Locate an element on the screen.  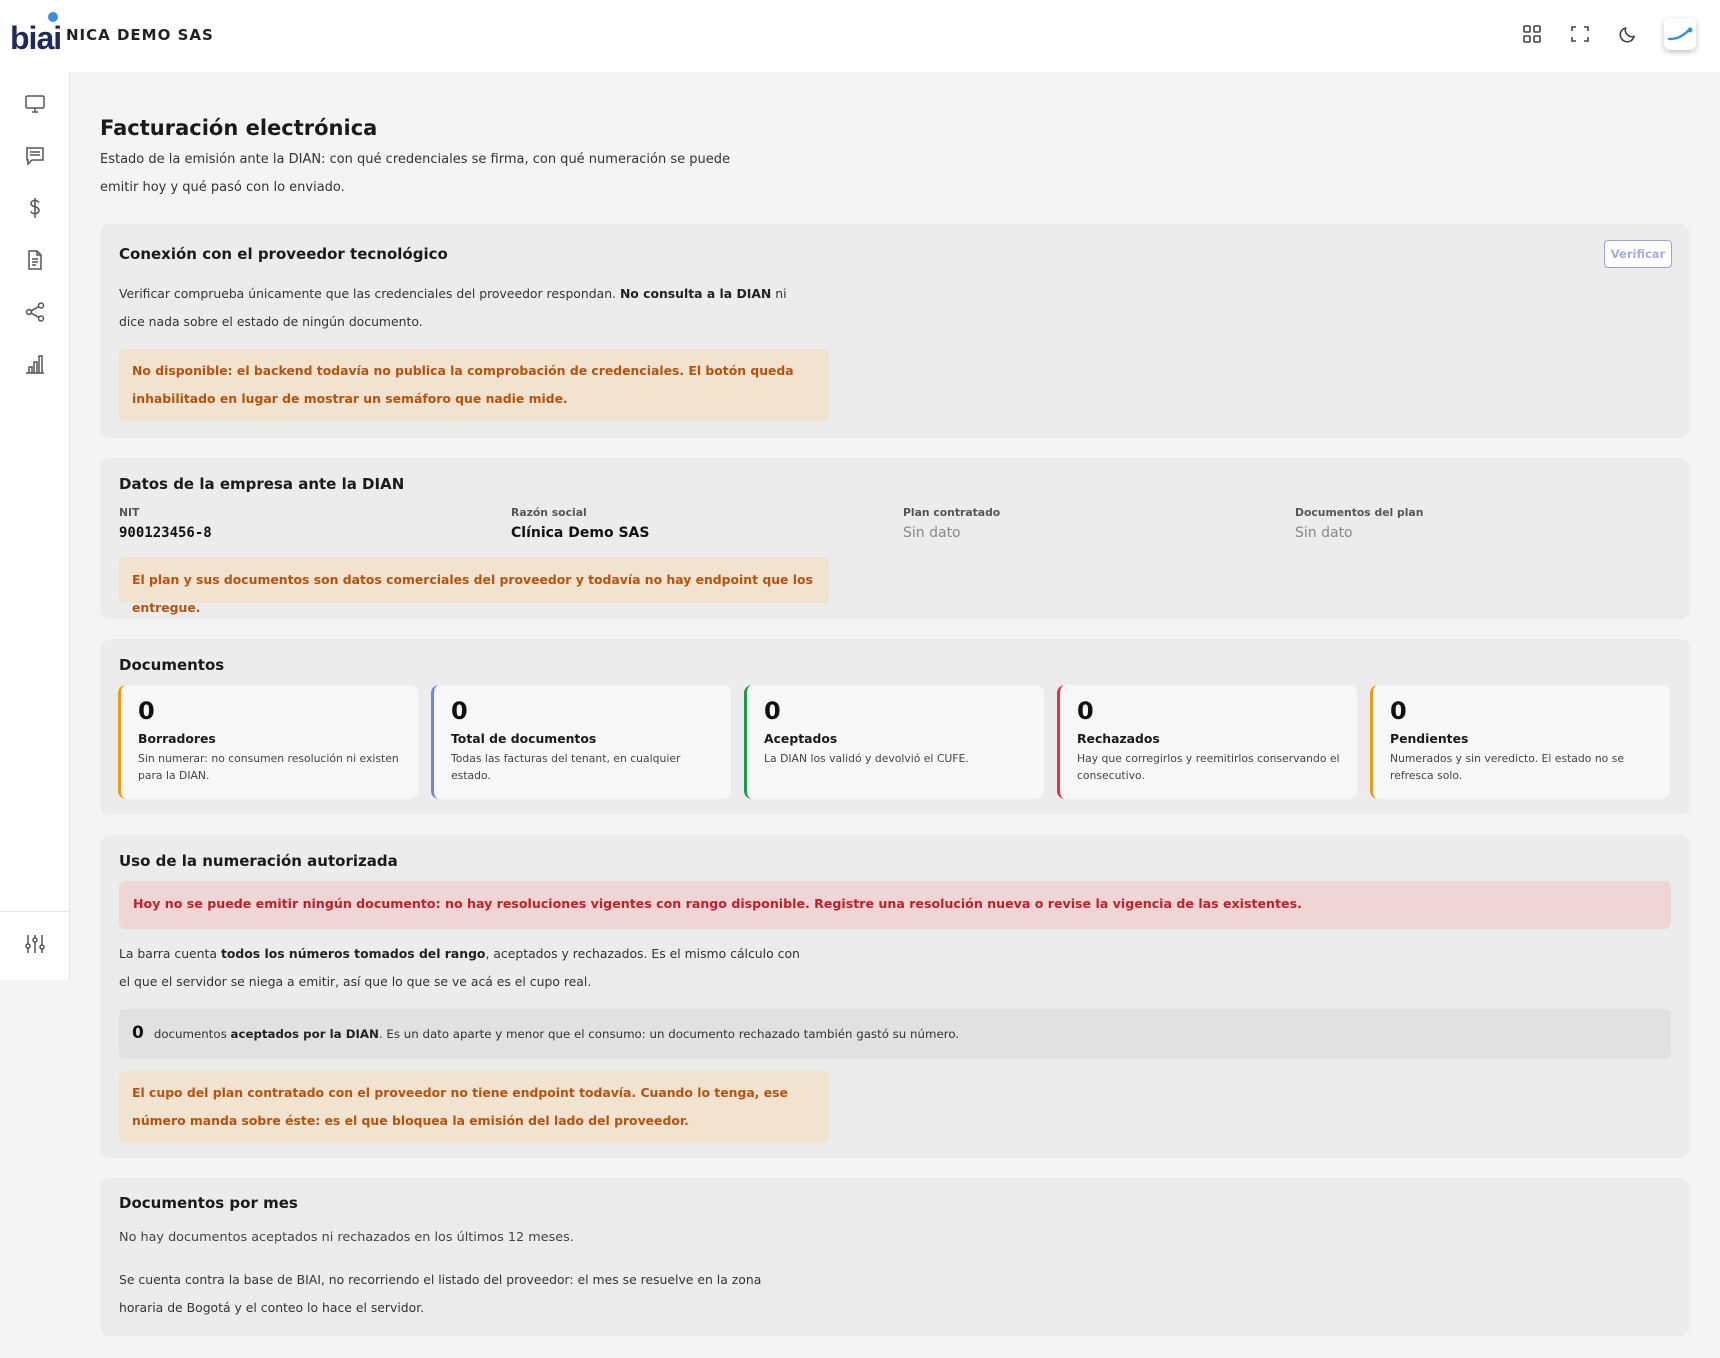
biai-logo: biai is located at coordinates (35, 33).